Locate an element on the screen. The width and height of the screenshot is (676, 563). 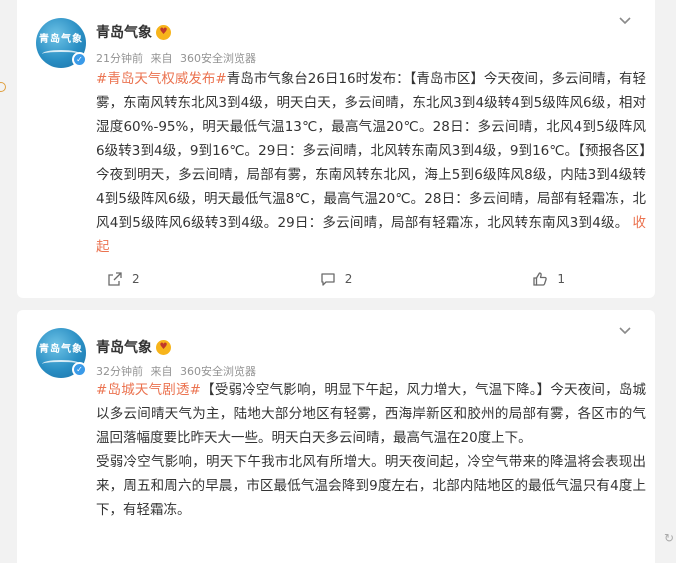
topic-link: #青岛天气权威发布# is located at coordinates (161, 79).